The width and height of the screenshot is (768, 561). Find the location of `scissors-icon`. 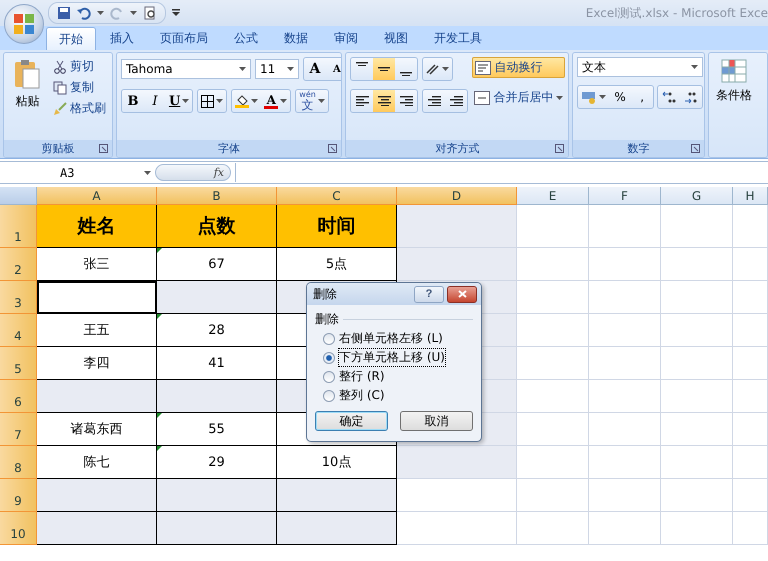

scissors-icon is located at coordinates (59, 67).